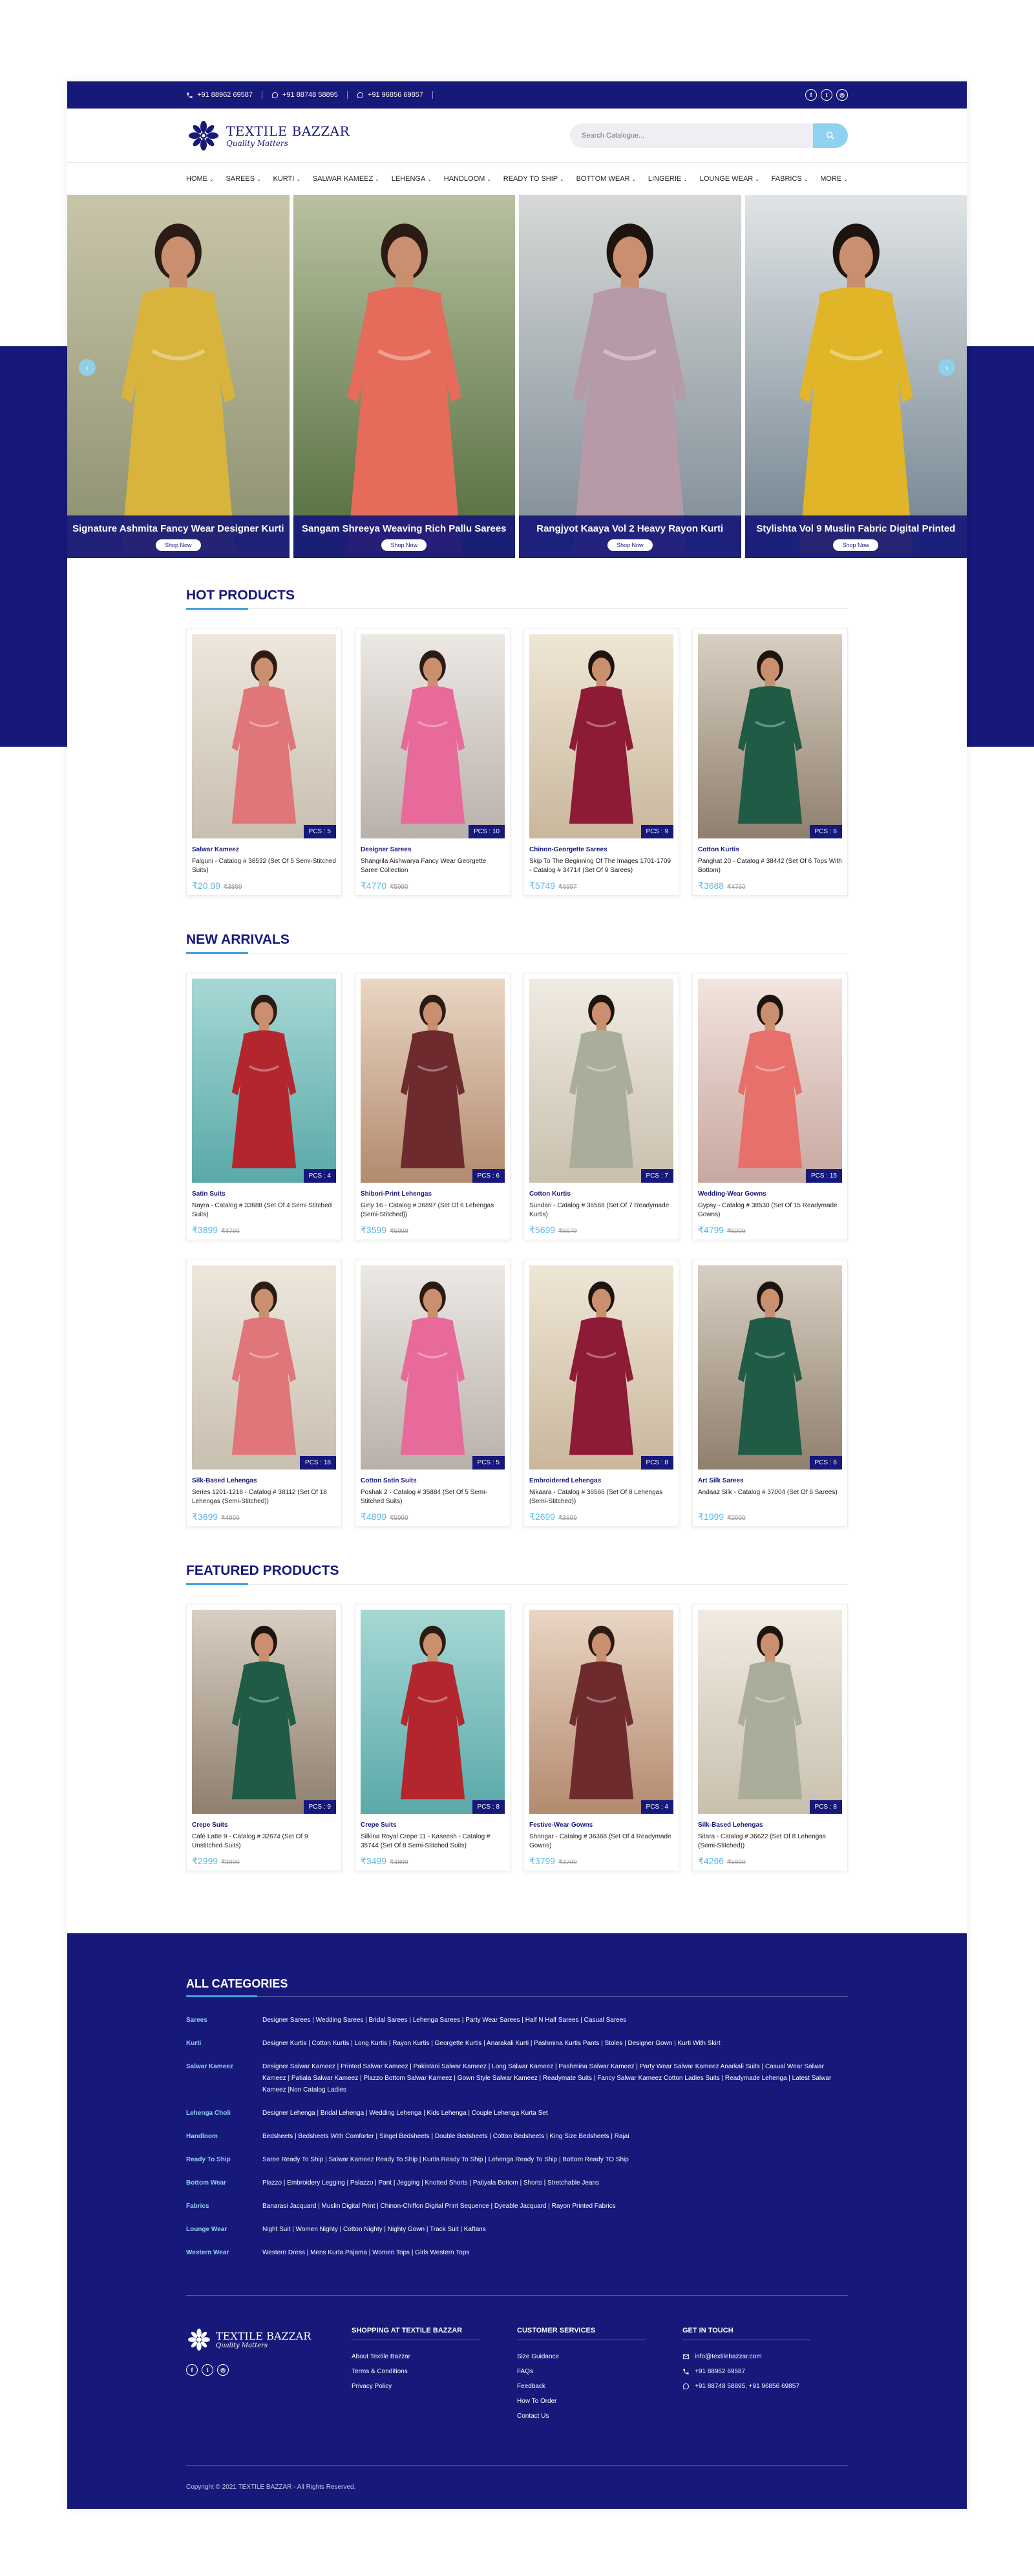 The image size is (1034, 2576). I want to click on footer-link: Size Guidance, so click(599, 2356).